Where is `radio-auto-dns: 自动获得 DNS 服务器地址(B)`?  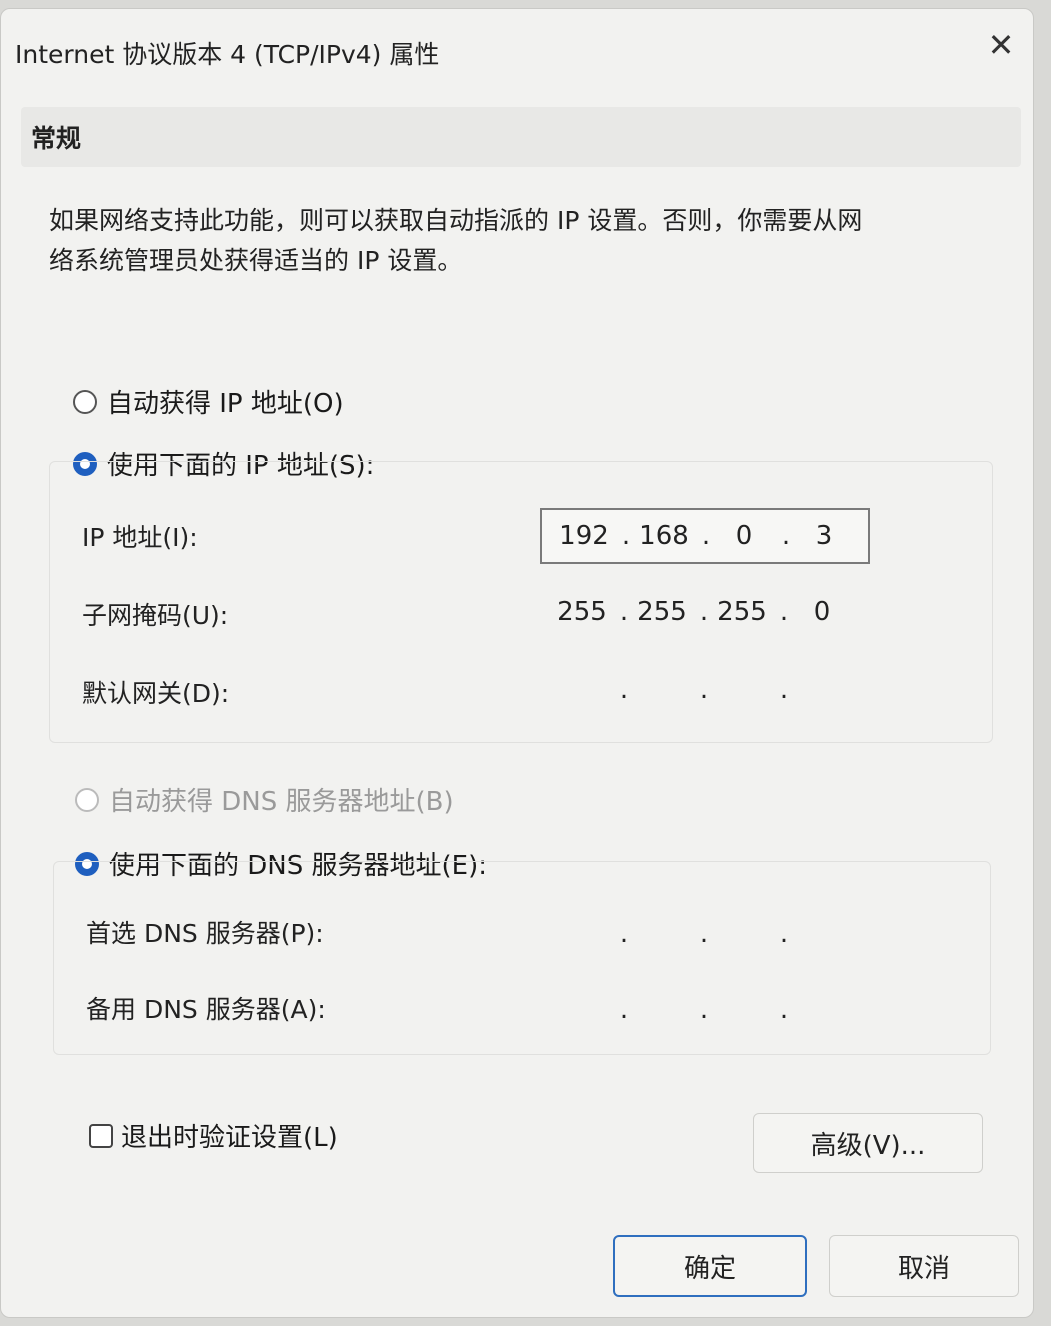 radio-auto-dns: 自动获得 DNS 服务器地址(B) is located at coordinates (264, 799).